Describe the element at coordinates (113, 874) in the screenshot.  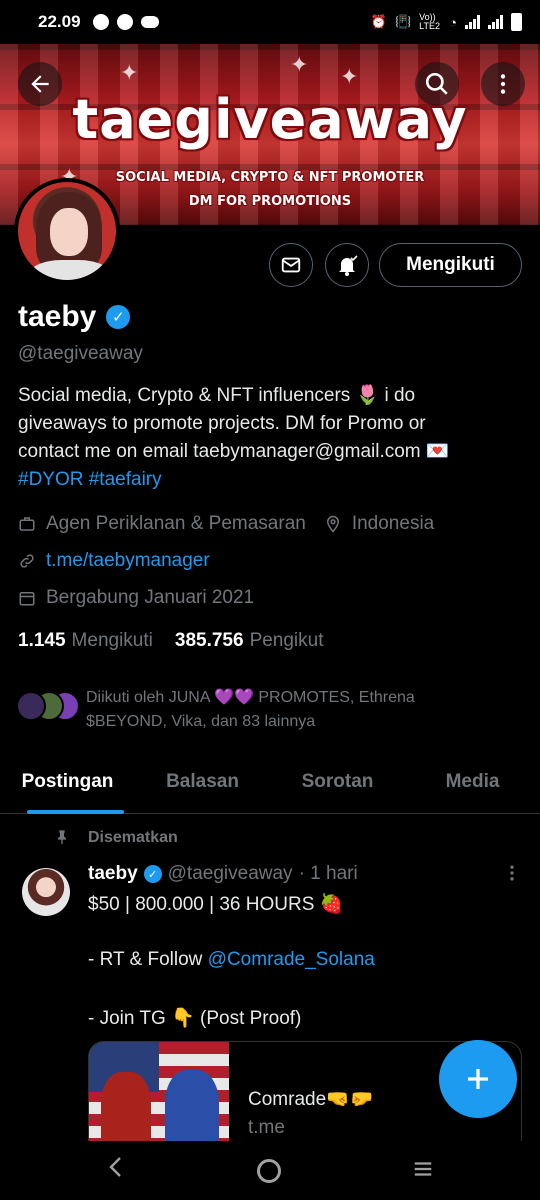
I see `post-author-name: taeby` at that location.